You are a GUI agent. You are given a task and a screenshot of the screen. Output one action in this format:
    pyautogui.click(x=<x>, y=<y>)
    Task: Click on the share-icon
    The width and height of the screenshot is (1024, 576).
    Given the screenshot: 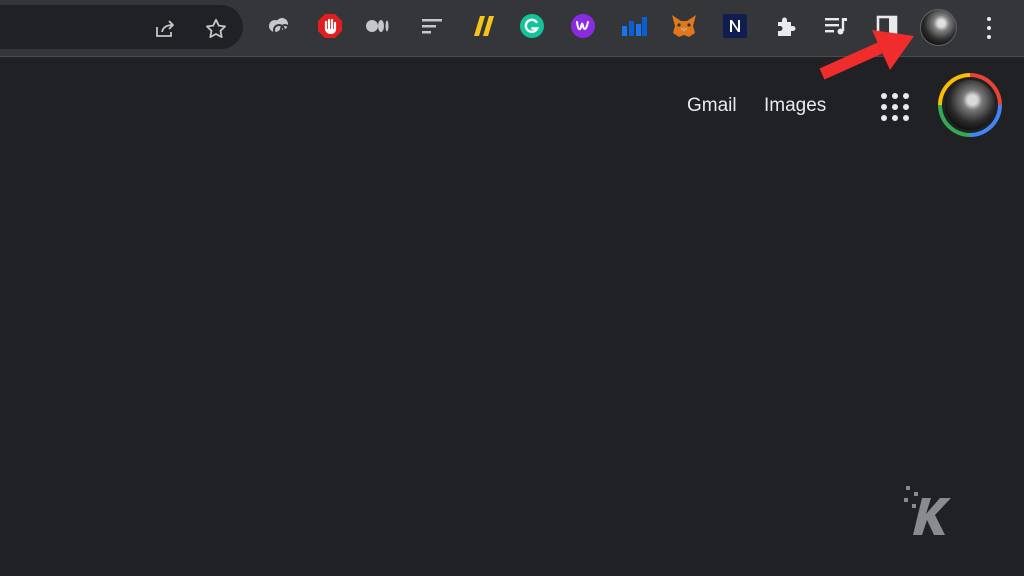 What is the action you would take?
    pyautogui.click(x=164, y=28)
    